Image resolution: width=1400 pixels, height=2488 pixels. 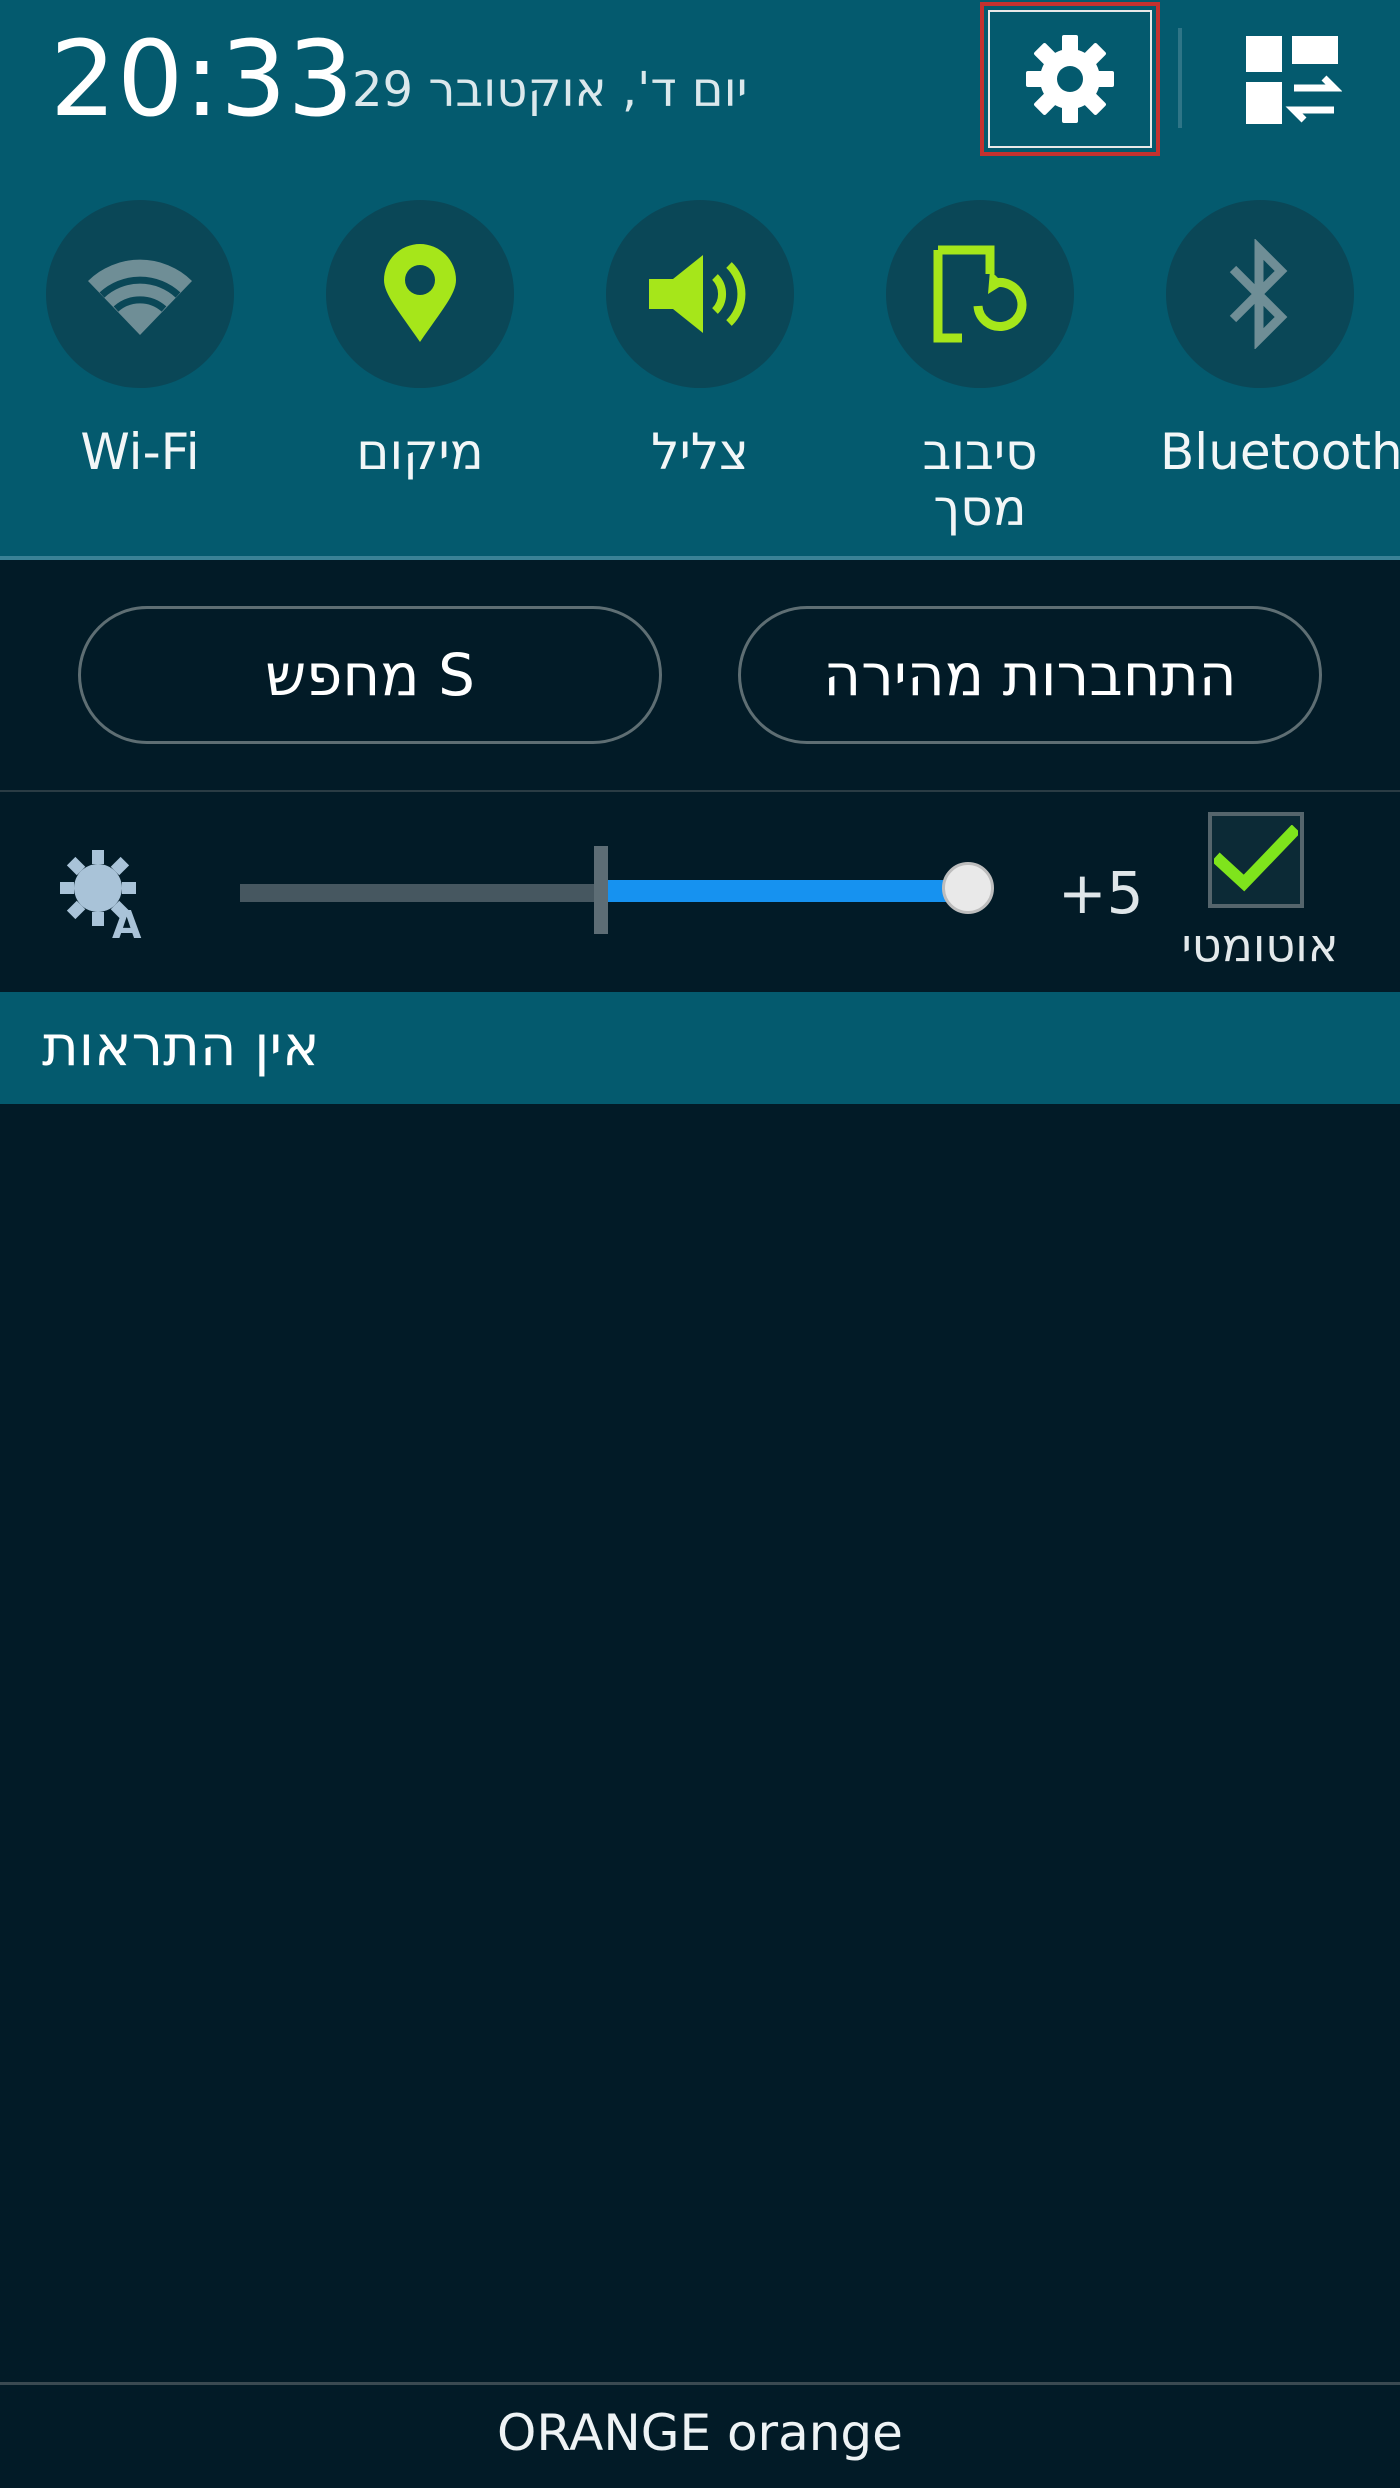 I want to click on settings-highlight-frame, so click(x=1070, y=79).